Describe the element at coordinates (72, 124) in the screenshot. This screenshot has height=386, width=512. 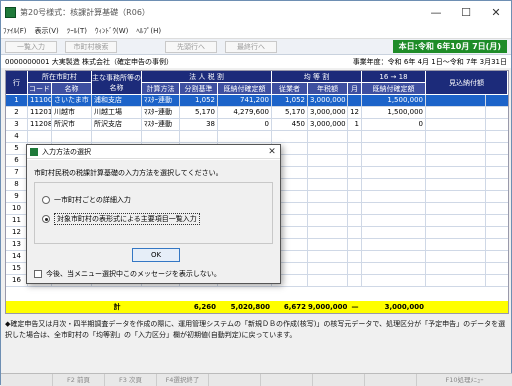
I see `cell-name: 所沢市` at that location.